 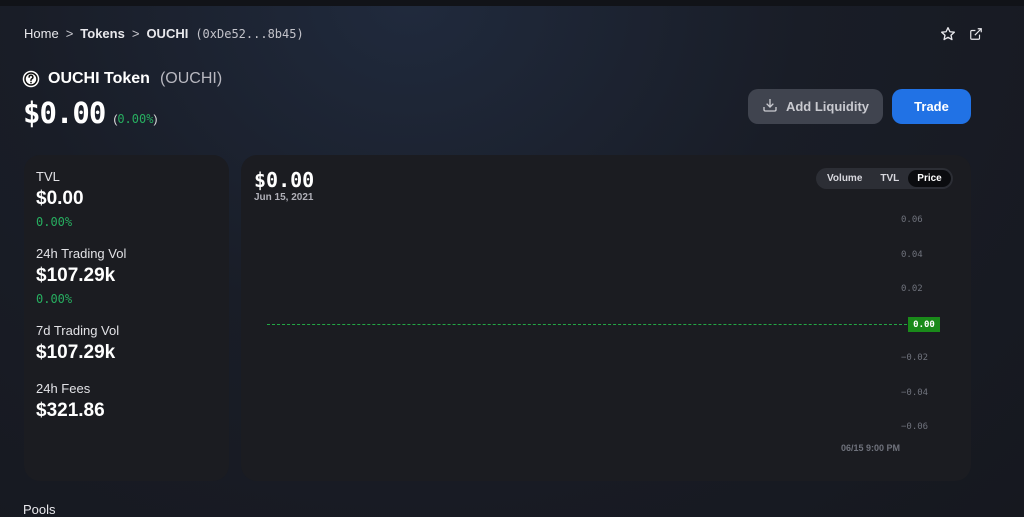 I want to click on token-header: OUCHI Token (OUCHI), so click(x=122, y=79).